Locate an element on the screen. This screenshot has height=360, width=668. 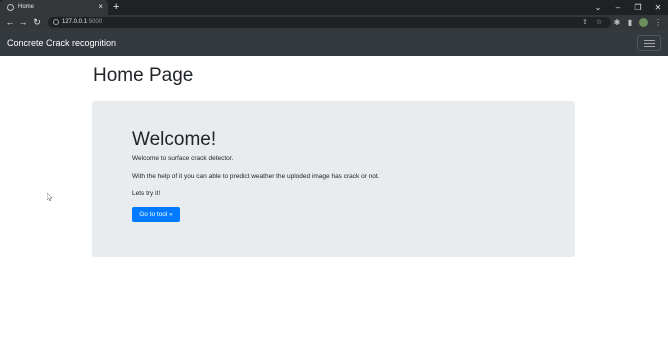
mouse-cursor-icon is located at coordinates (50, 197).